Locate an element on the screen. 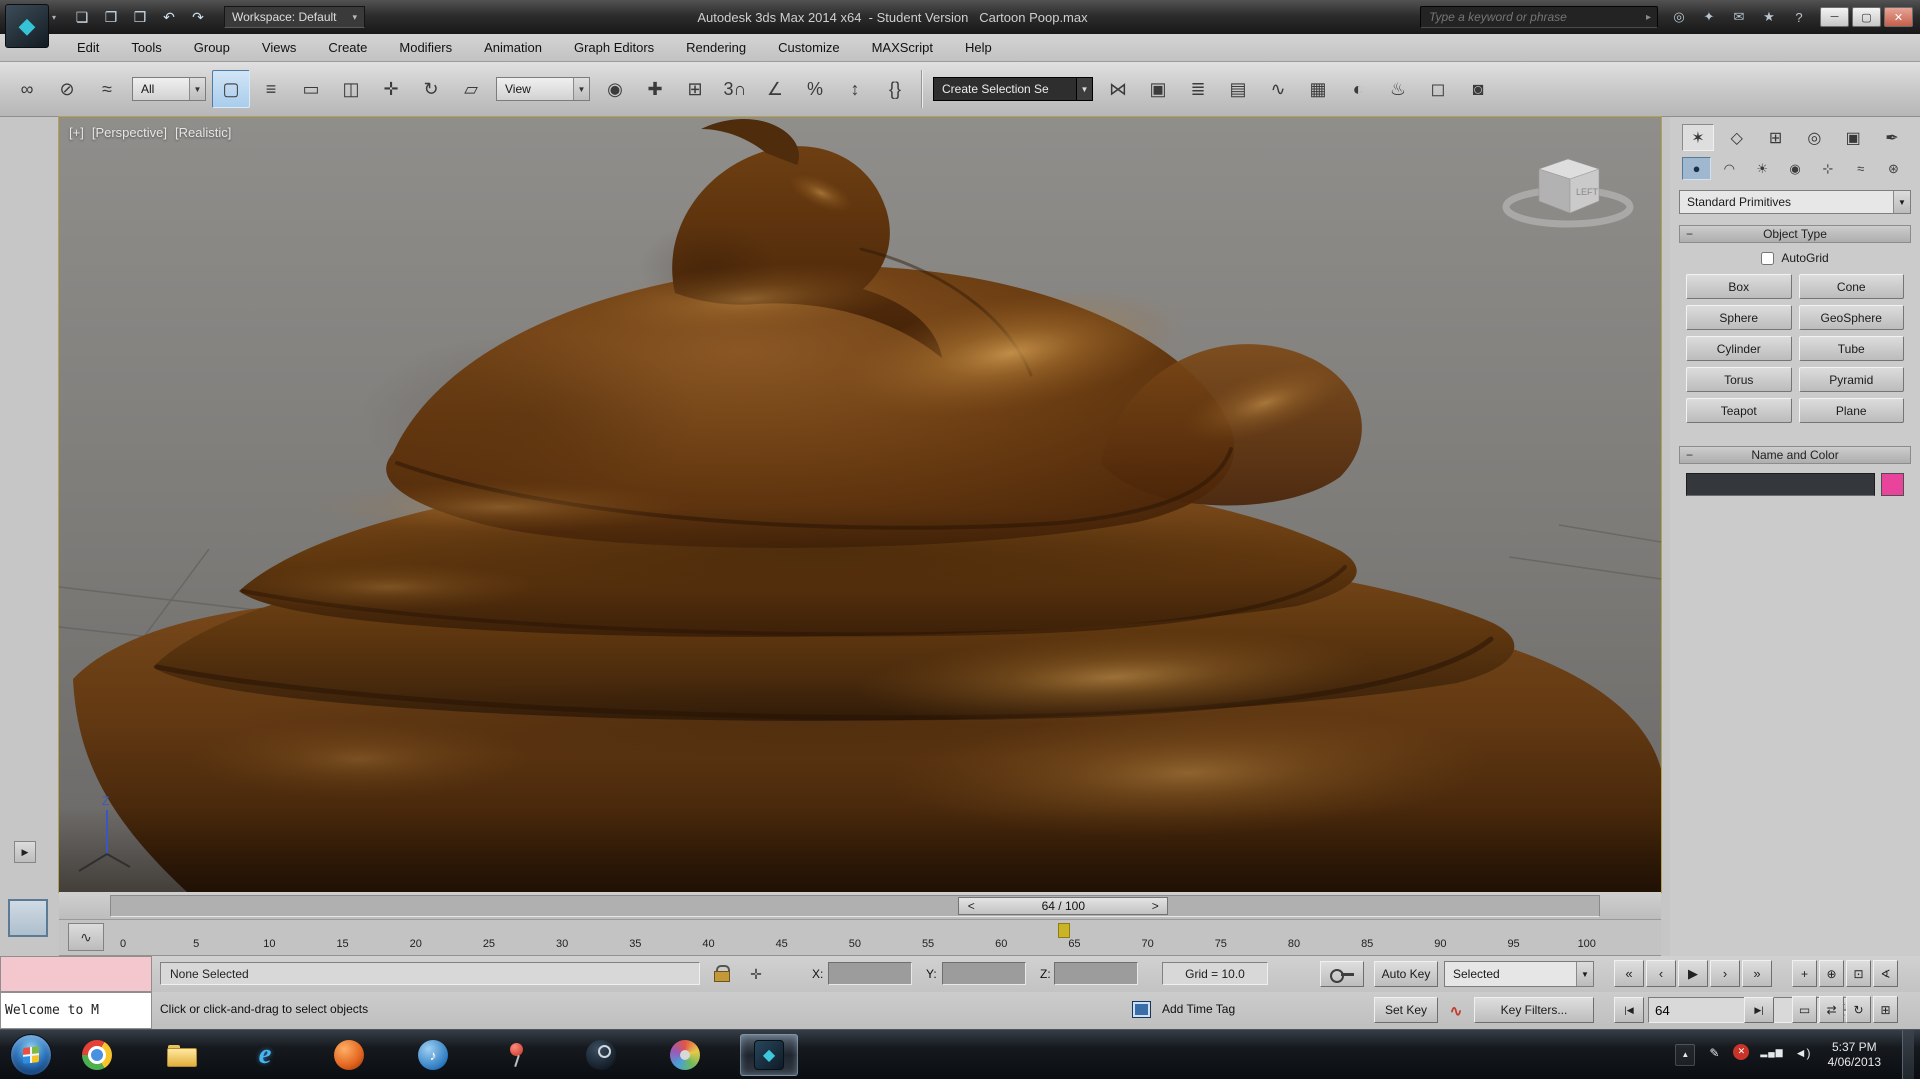 The height and width of the screenshot is (1079, 1920). lights-category-icon: ☀ is located at coordinates (1762, 168).